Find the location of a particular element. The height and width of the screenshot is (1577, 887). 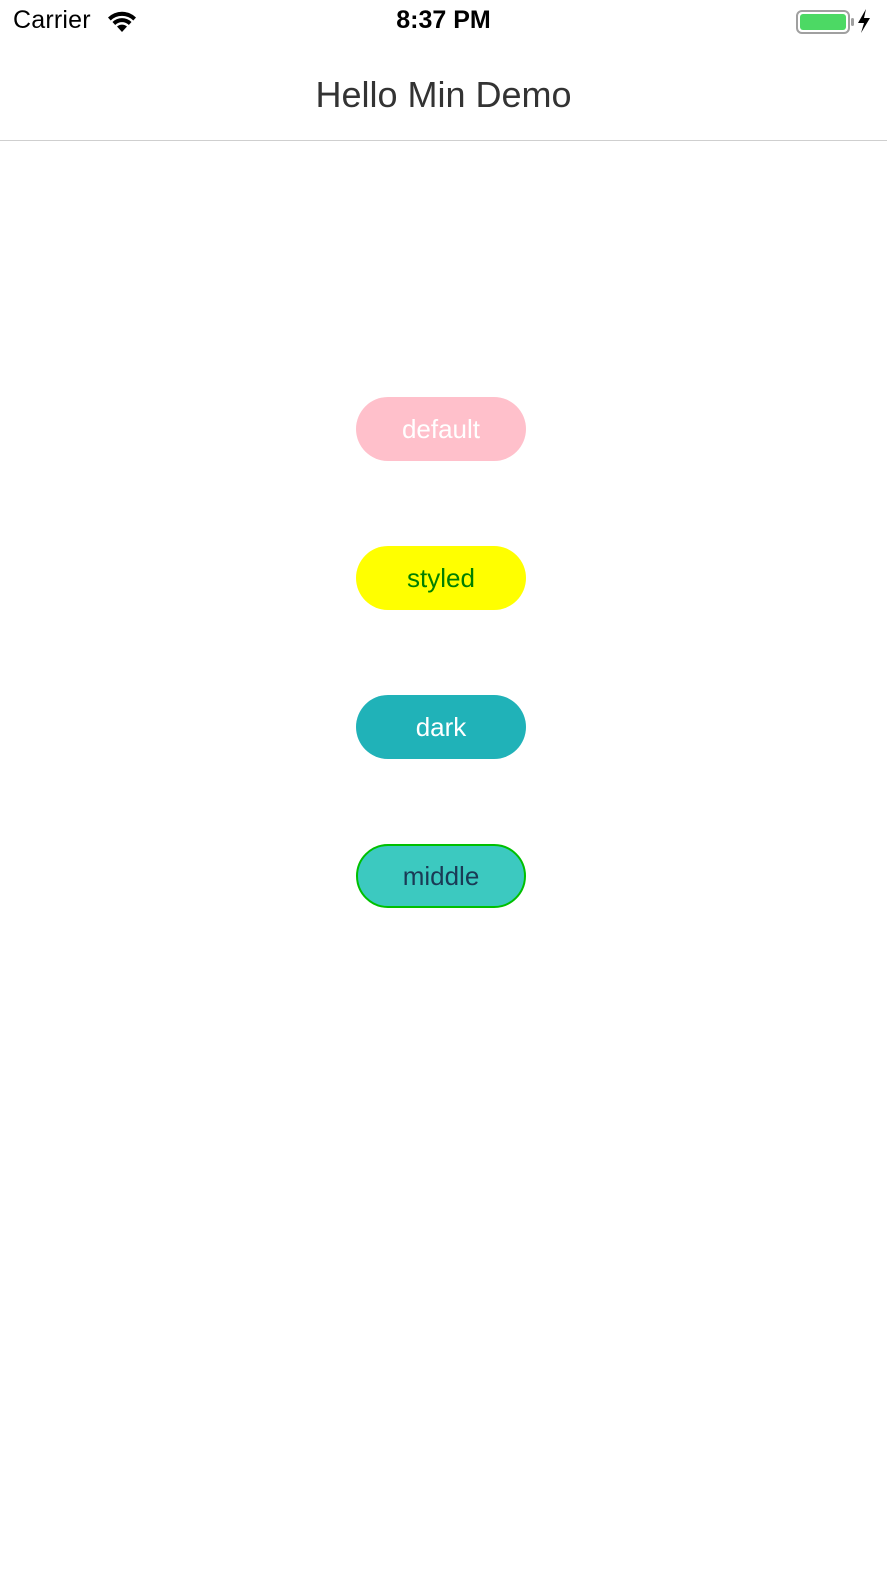

status-time: 8:37 PM is located at coordinates (443, 20).